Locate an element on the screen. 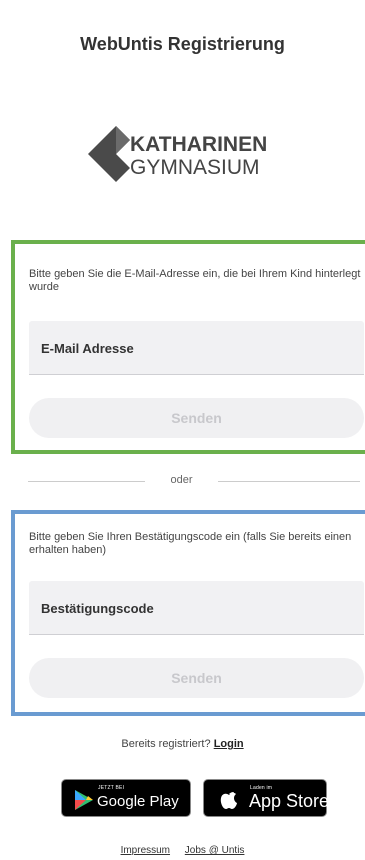  impressum-link: Impressum is located at coordinates (145, 850).